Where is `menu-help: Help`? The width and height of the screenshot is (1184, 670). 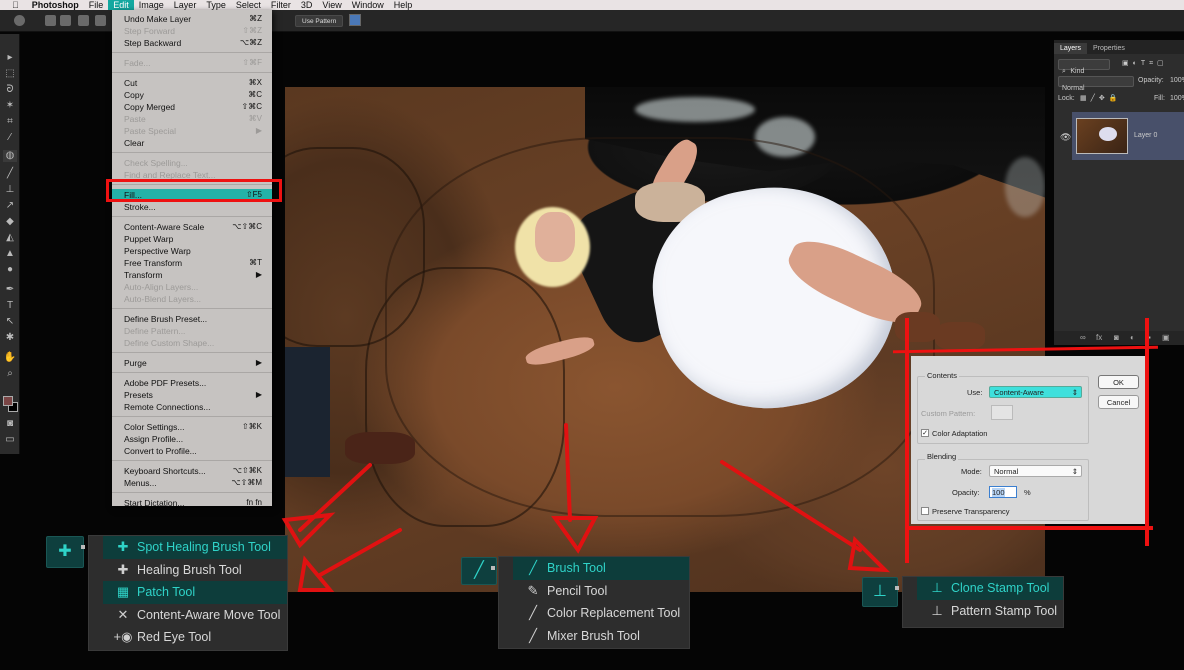 menu-help: Help is located at coordinates (403, 5).